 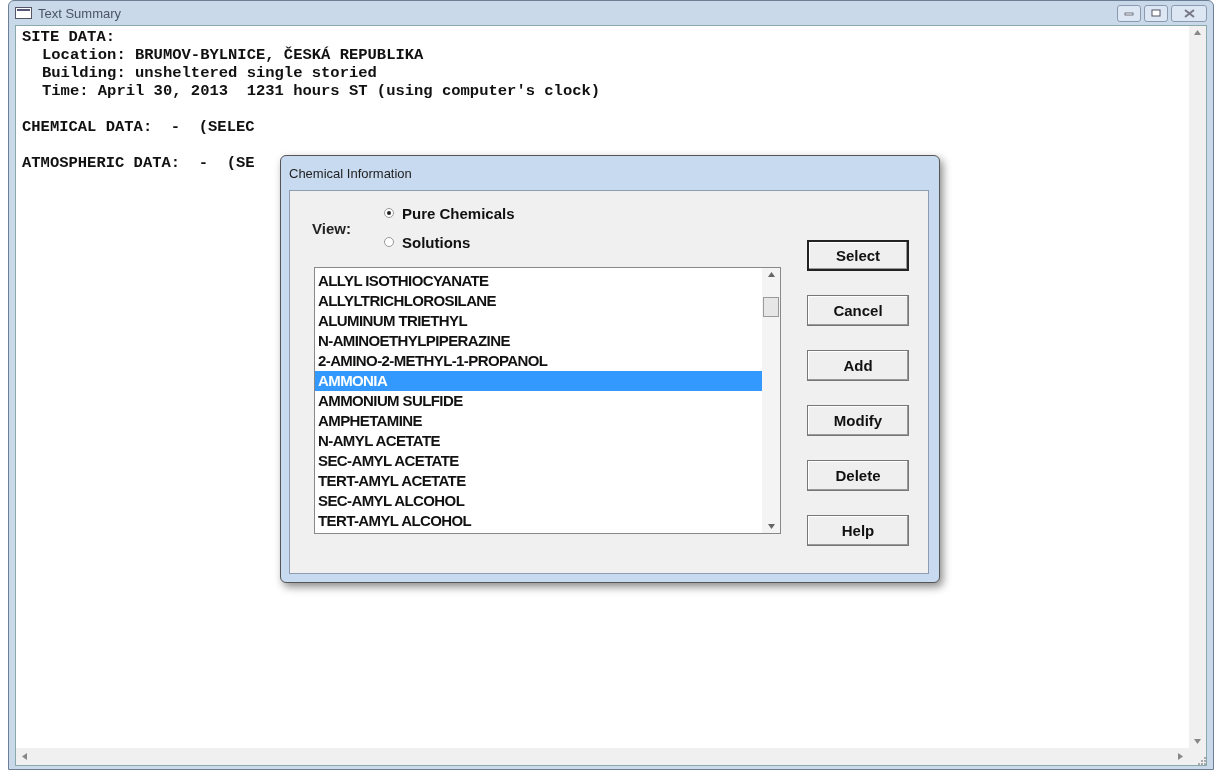 I want to click on list-item: ALUMINUM TRIETHYL, so click(x=538, y=321).